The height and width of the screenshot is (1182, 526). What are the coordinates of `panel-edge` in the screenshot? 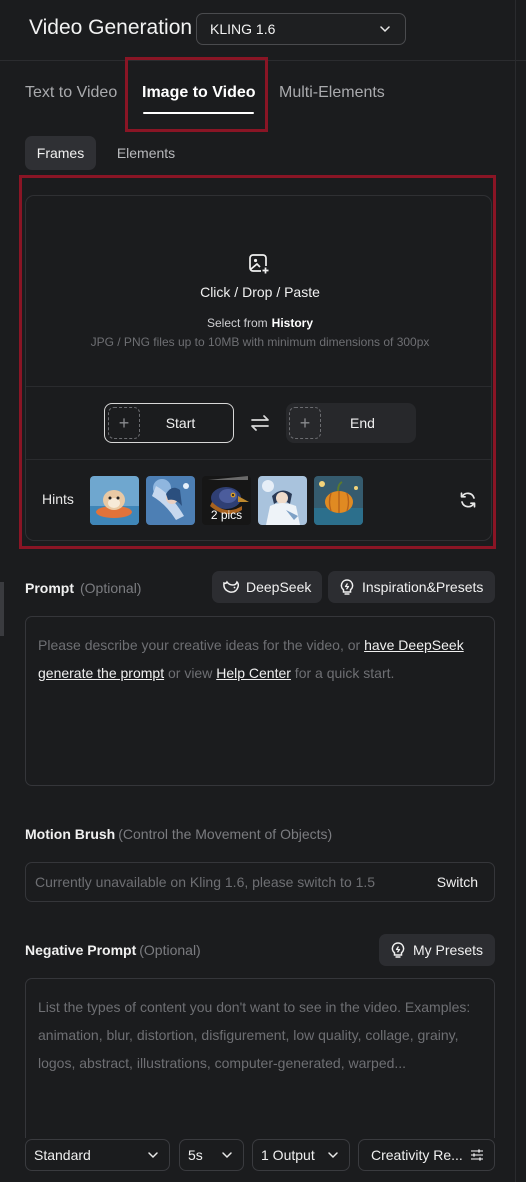 It's located at (515, 591).